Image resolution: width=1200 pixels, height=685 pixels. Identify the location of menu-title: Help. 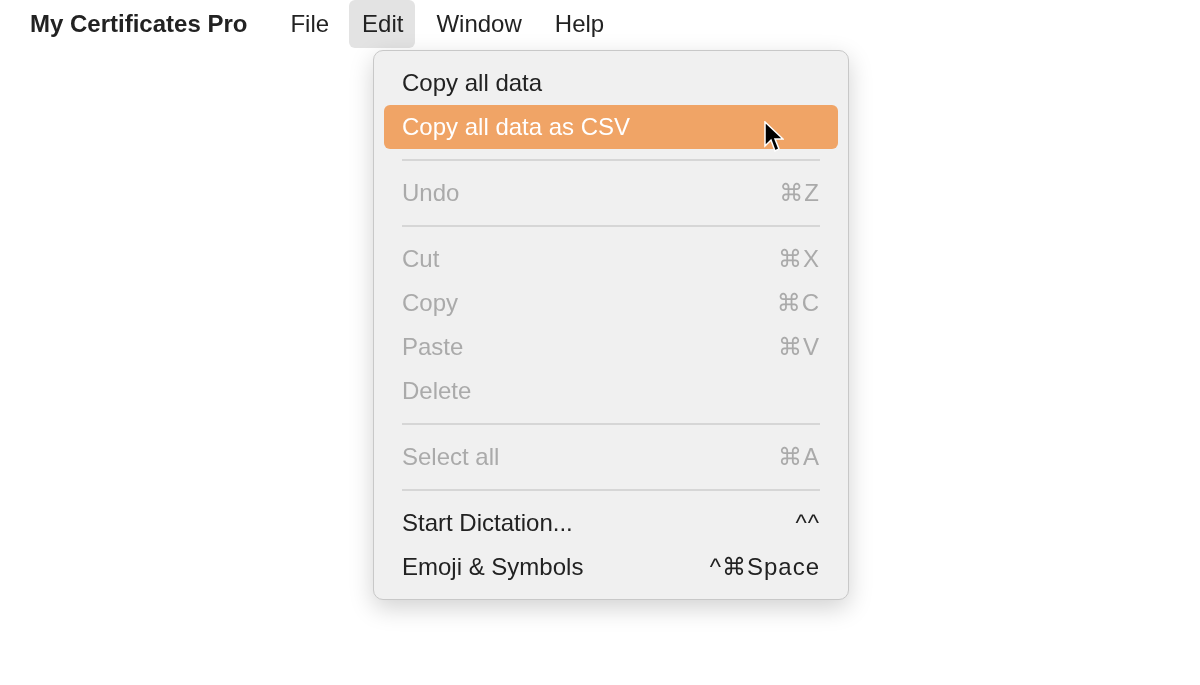
(579, 24).